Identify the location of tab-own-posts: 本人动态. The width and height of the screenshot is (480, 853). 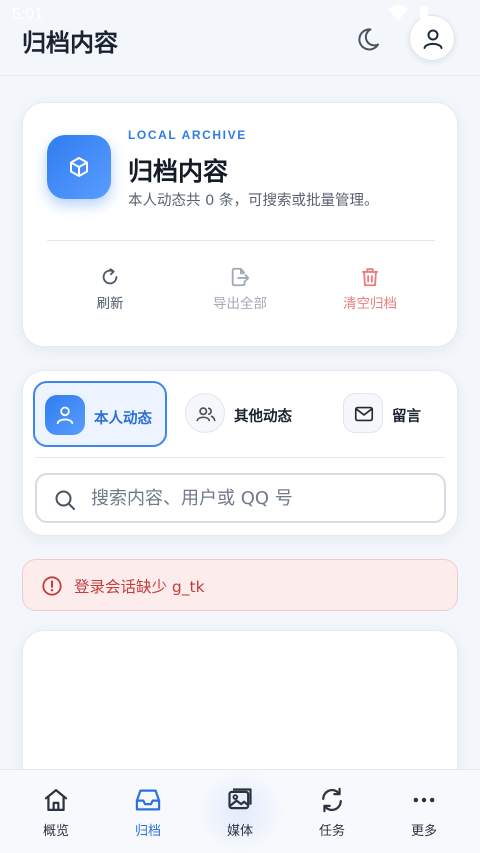
(100, 414).